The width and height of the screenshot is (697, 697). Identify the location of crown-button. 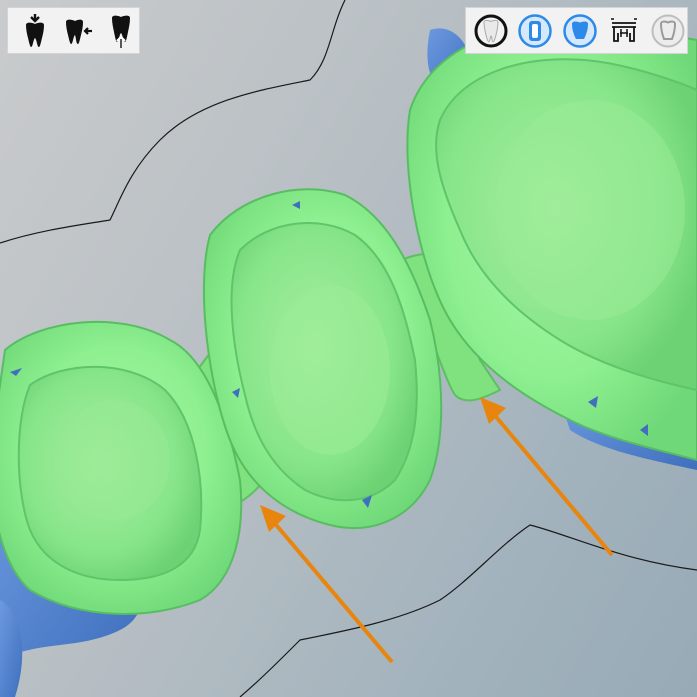
(579, 31).